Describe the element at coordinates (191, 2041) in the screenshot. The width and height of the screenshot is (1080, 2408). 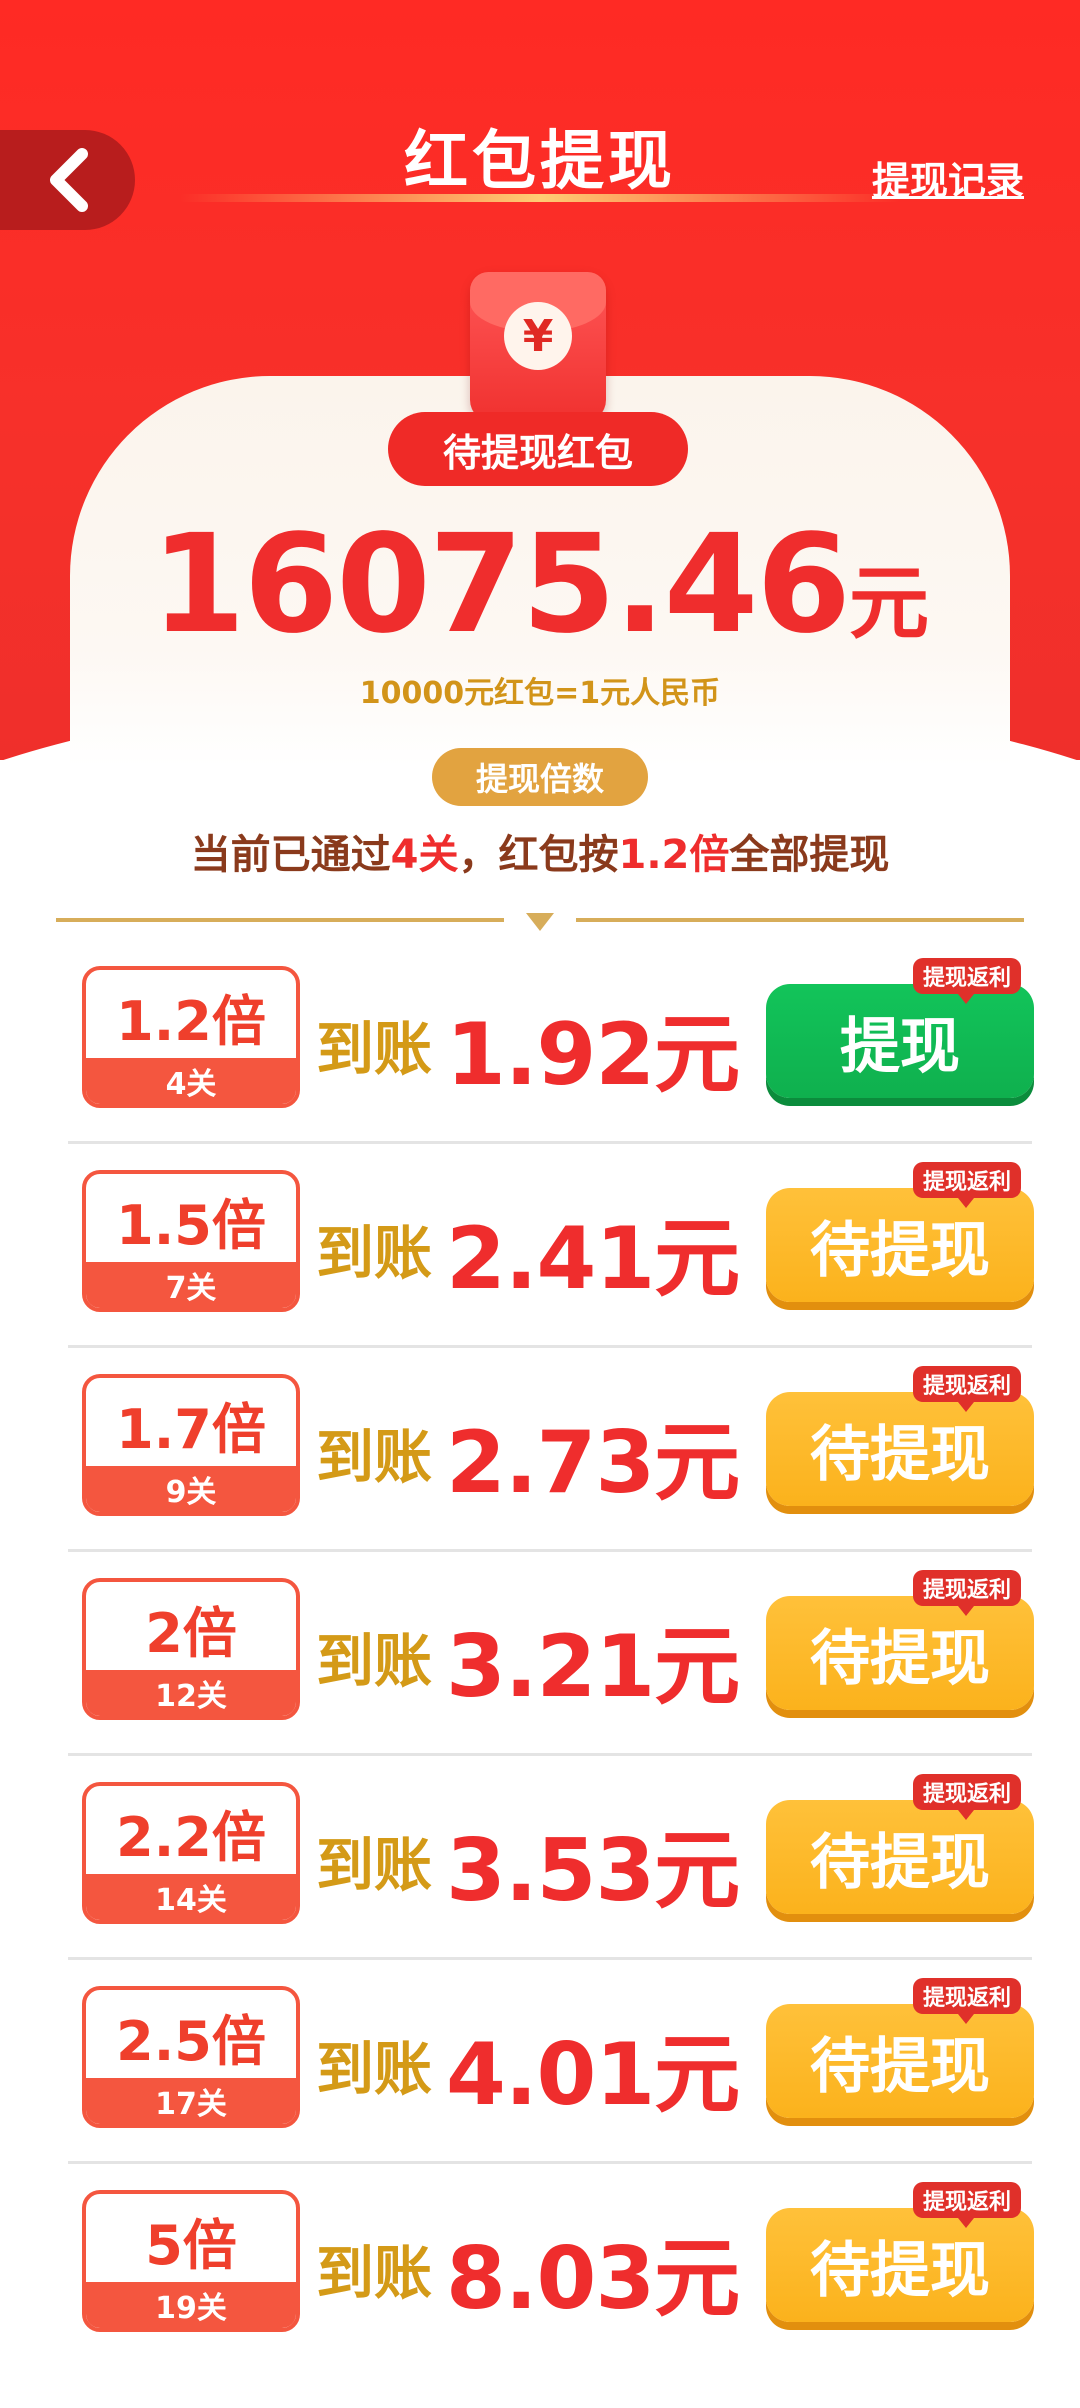
I see `badge-multiplier: 2.5倍` at that location.